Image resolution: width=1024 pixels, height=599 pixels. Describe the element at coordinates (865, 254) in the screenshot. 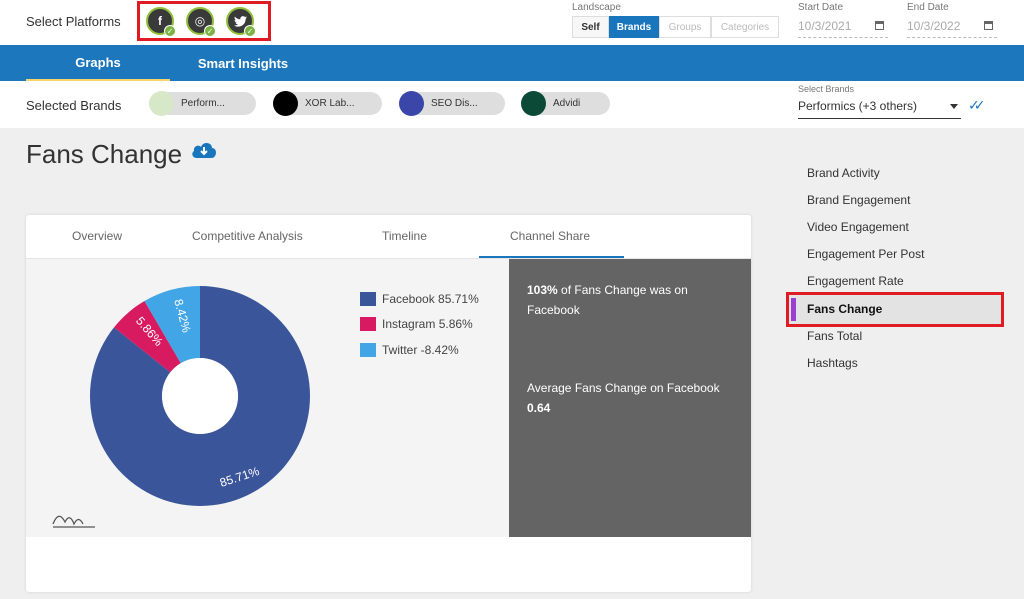

I see `nav-engagement-per-post: Engagement Per Post` at that location.